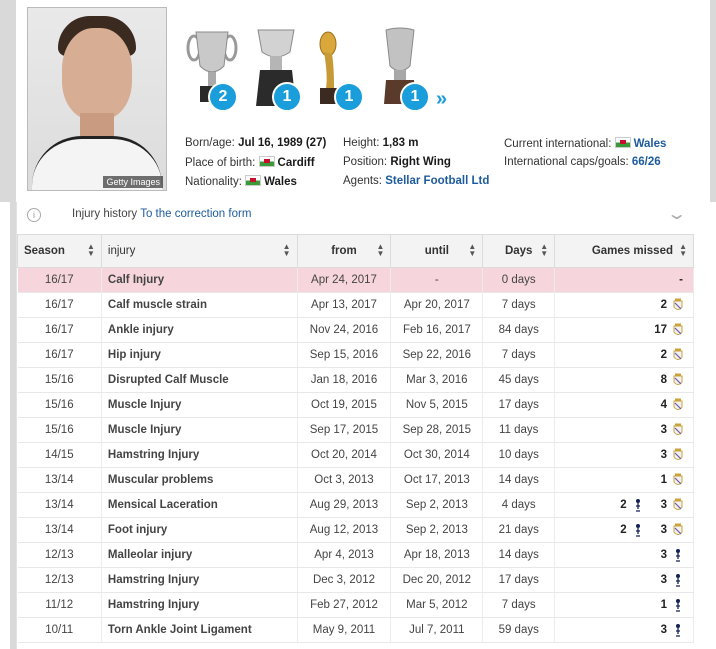 The height and width of the screenshot is (649, 716). I want to click on injury-cell: Torn Ankle Joint Ligament, so click(199, 630).